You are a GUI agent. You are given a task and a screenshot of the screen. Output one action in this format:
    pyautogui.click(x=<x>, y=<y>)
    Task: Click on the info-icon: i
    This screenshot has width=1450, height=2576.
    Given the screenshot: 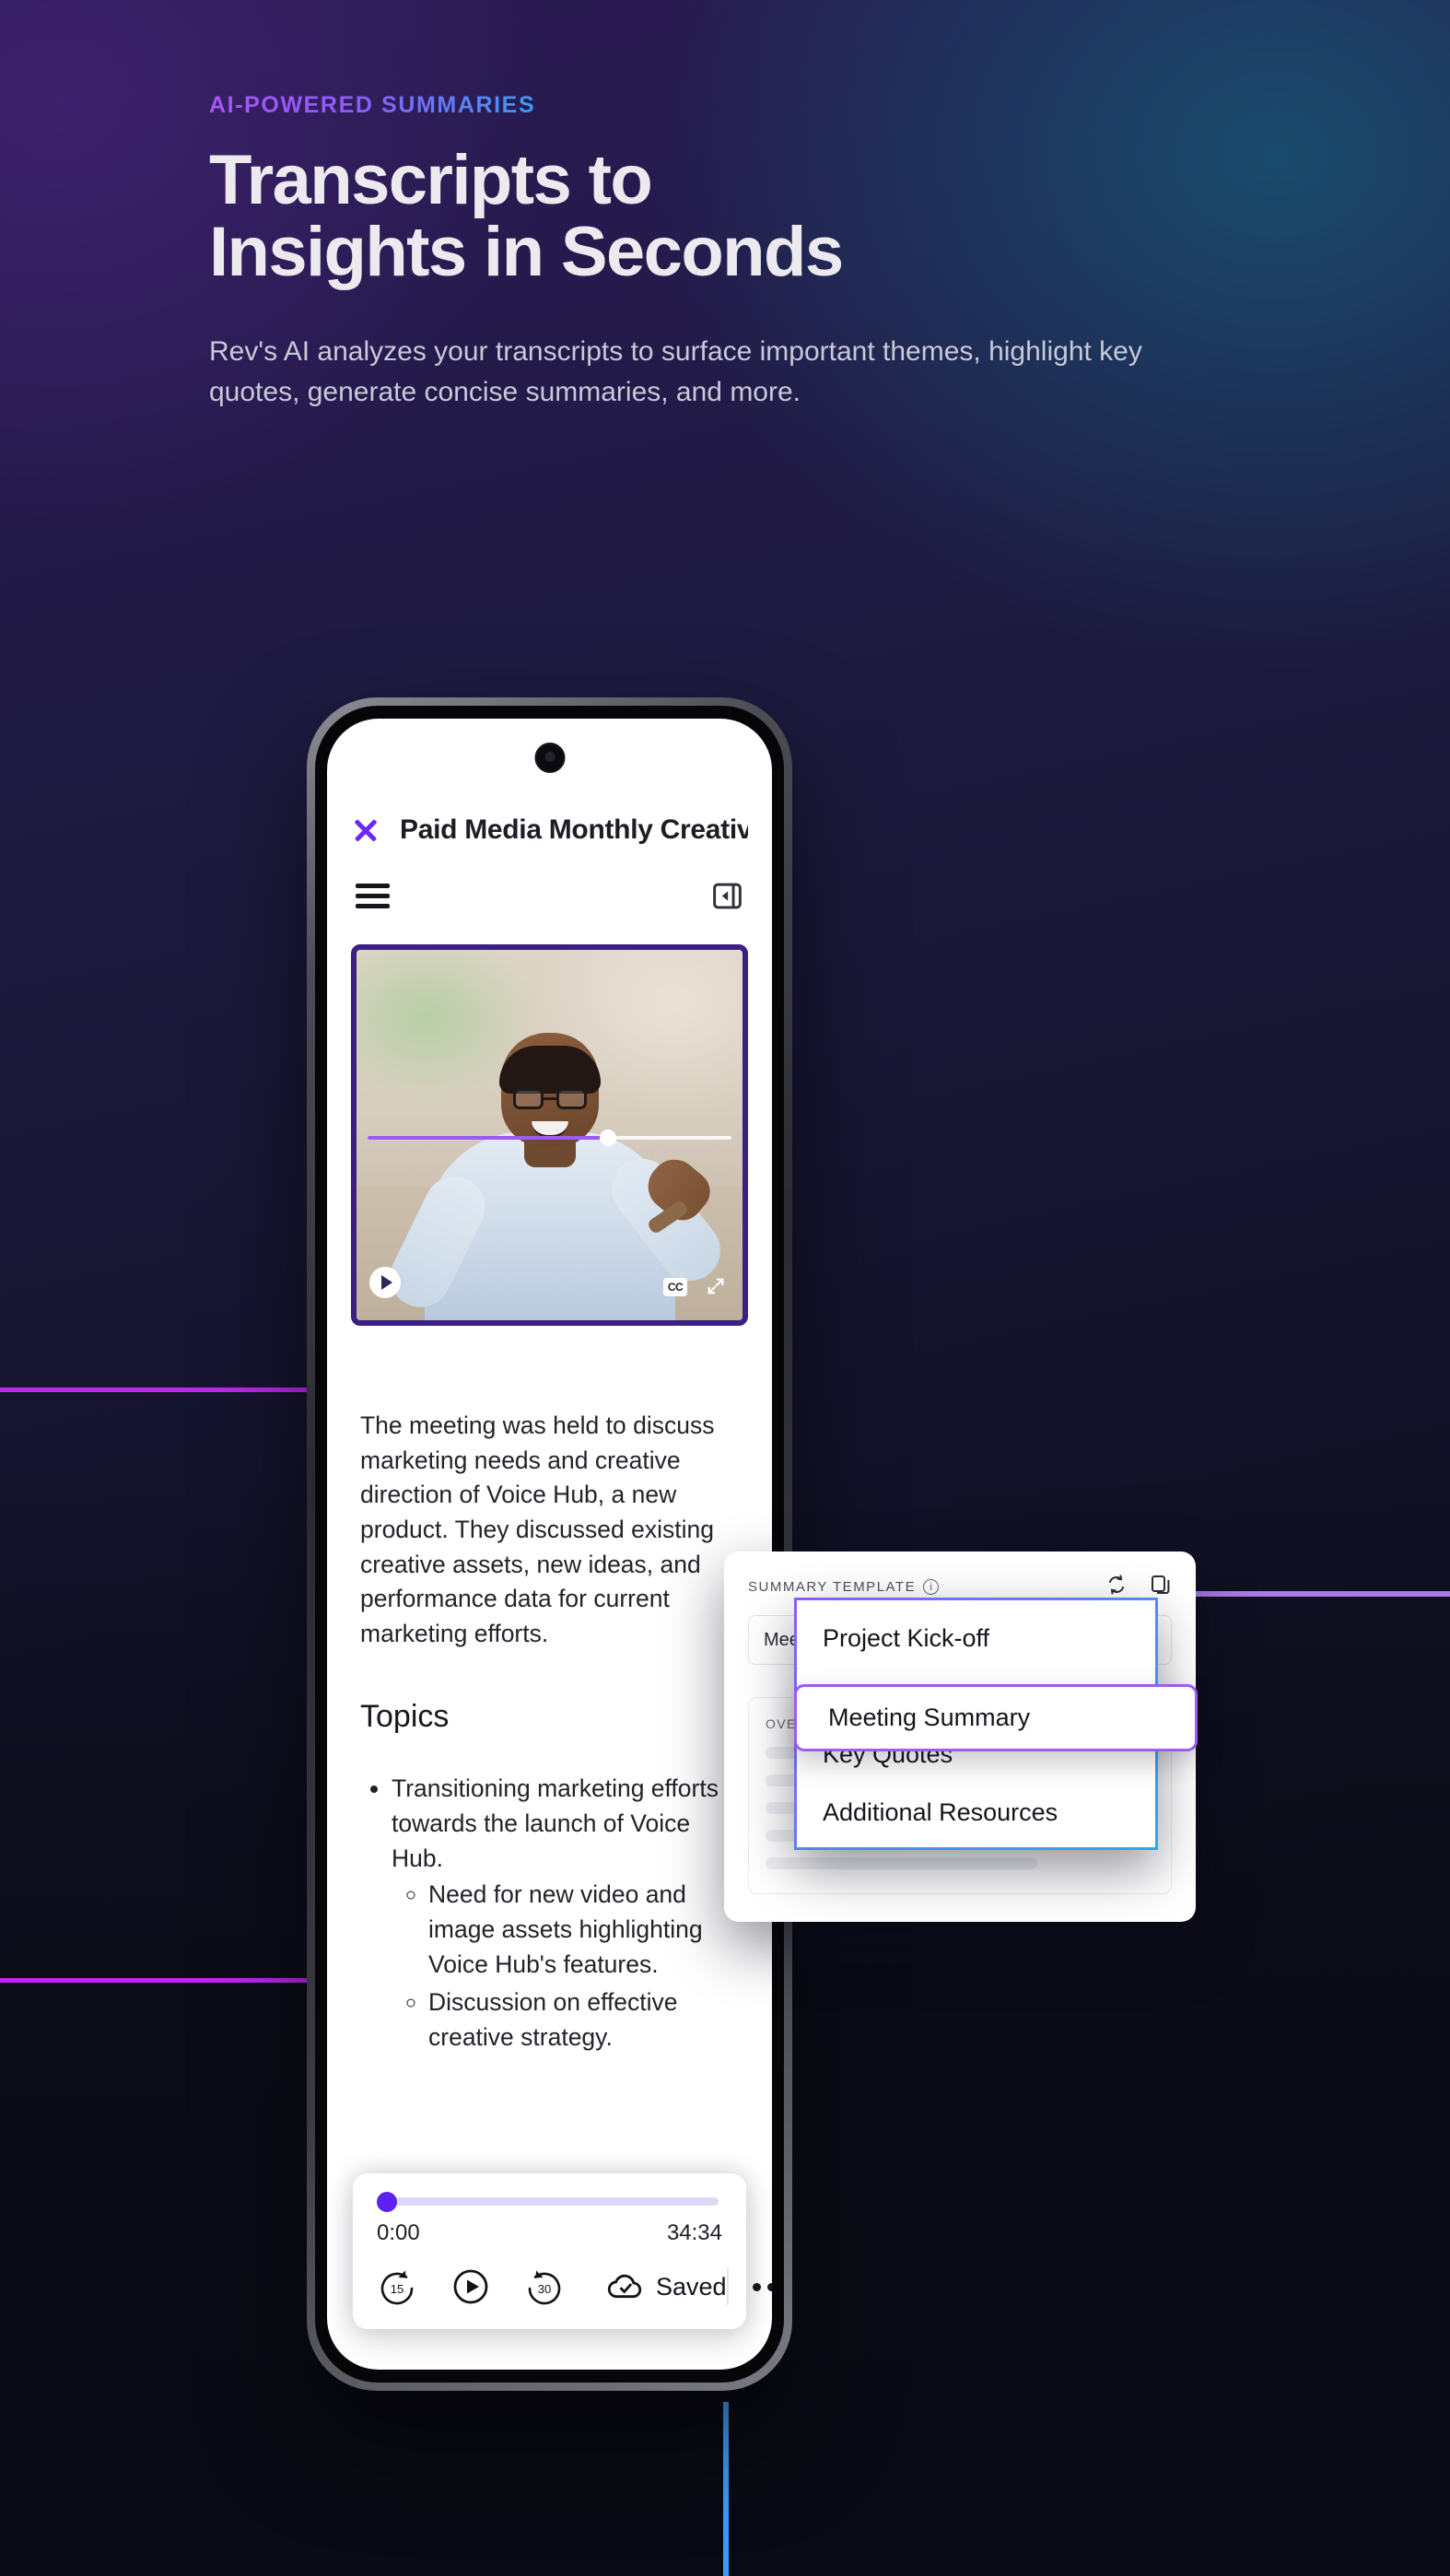 What is the action you would take?
    pyautogui.click(x=932, y=1587)
    